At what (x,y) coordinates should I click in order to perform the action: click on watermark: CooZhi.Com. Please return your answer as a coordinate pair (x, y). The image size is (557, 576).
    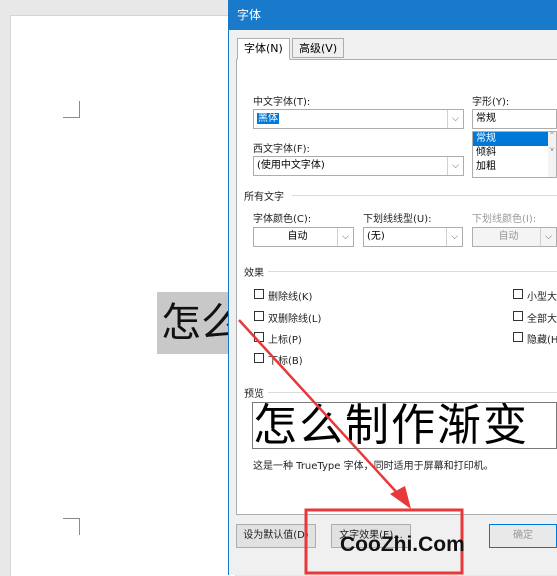
    Looking at the image, I should click on (402, 544).